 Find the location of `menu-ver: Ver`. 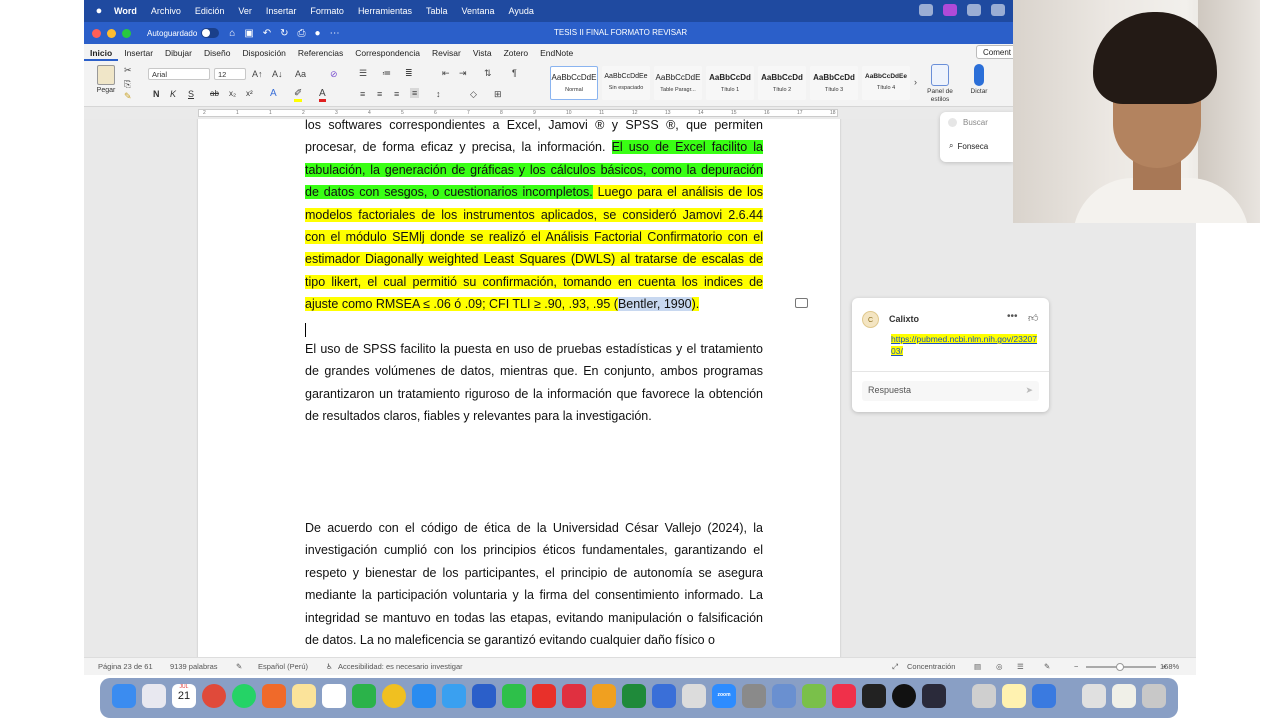

menu-ver: Ver is located at coordinates (245, 11).